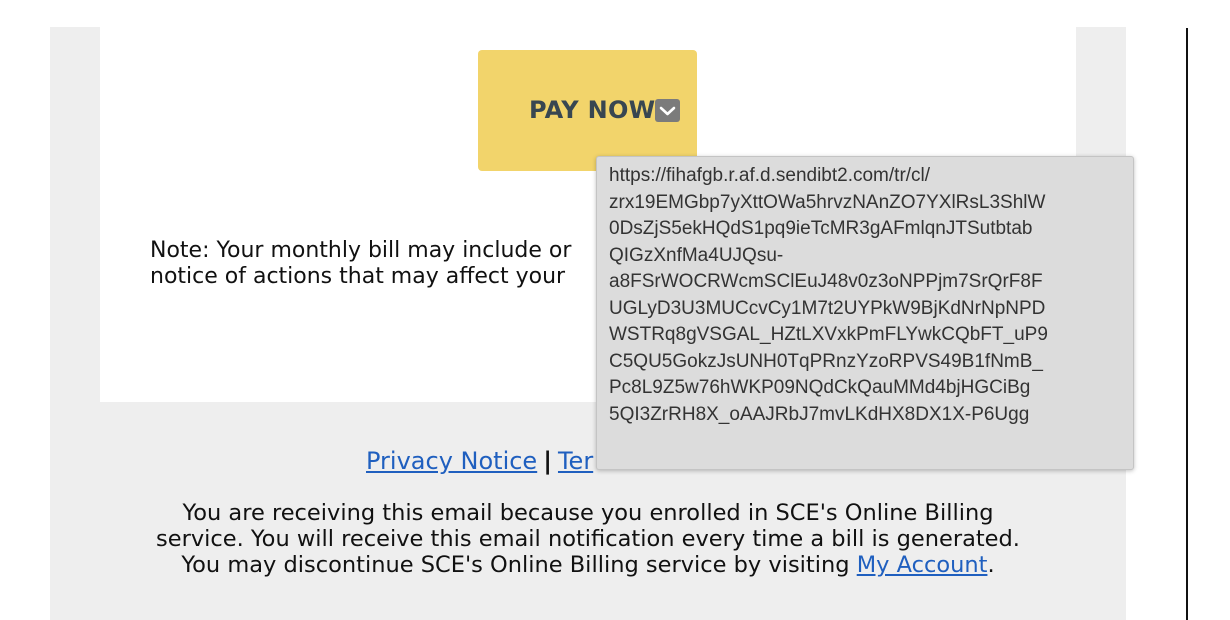 Image resolution: width=1230 pixels, height=620 pixels. What do you see at coordinates (821, 228) in the screenshot?
I see `tooltip-url-line: 0DsZjS5ekHQdS1pq9ieTcMR3gAFmlqnJTSutbtab` at bounding box center [821, 228].